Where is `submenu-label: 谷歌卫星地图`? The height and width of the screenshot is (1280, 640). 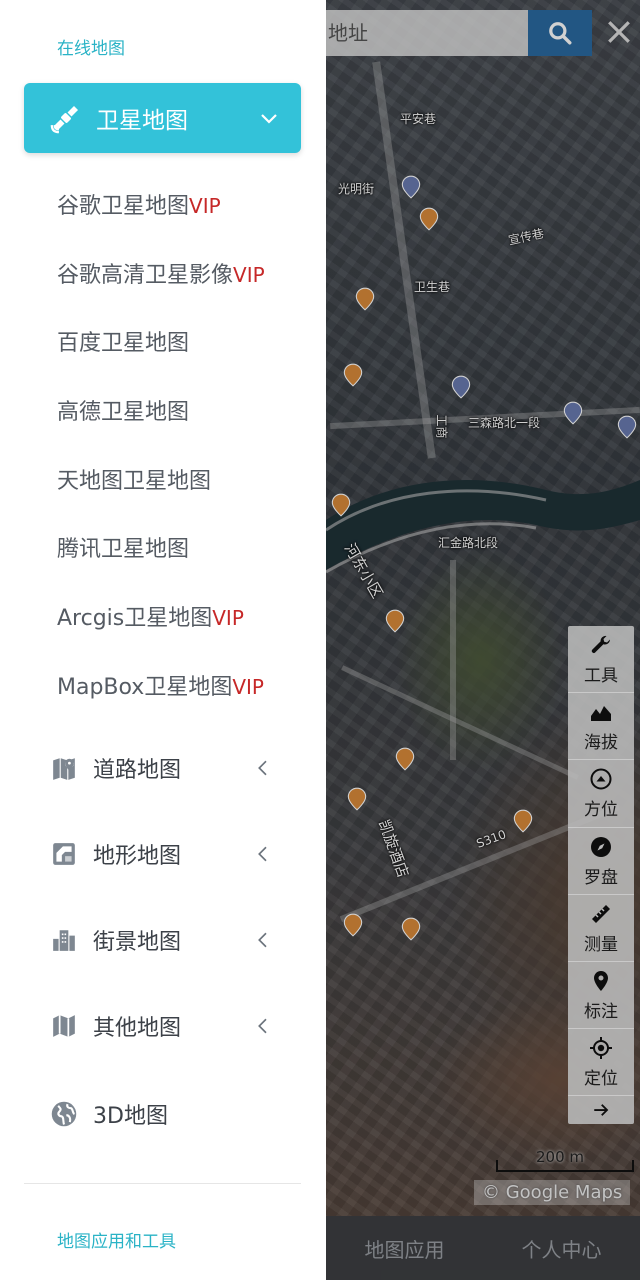
submenu-label: 谷歌卫星地图 is located at coordinates (123, 206).